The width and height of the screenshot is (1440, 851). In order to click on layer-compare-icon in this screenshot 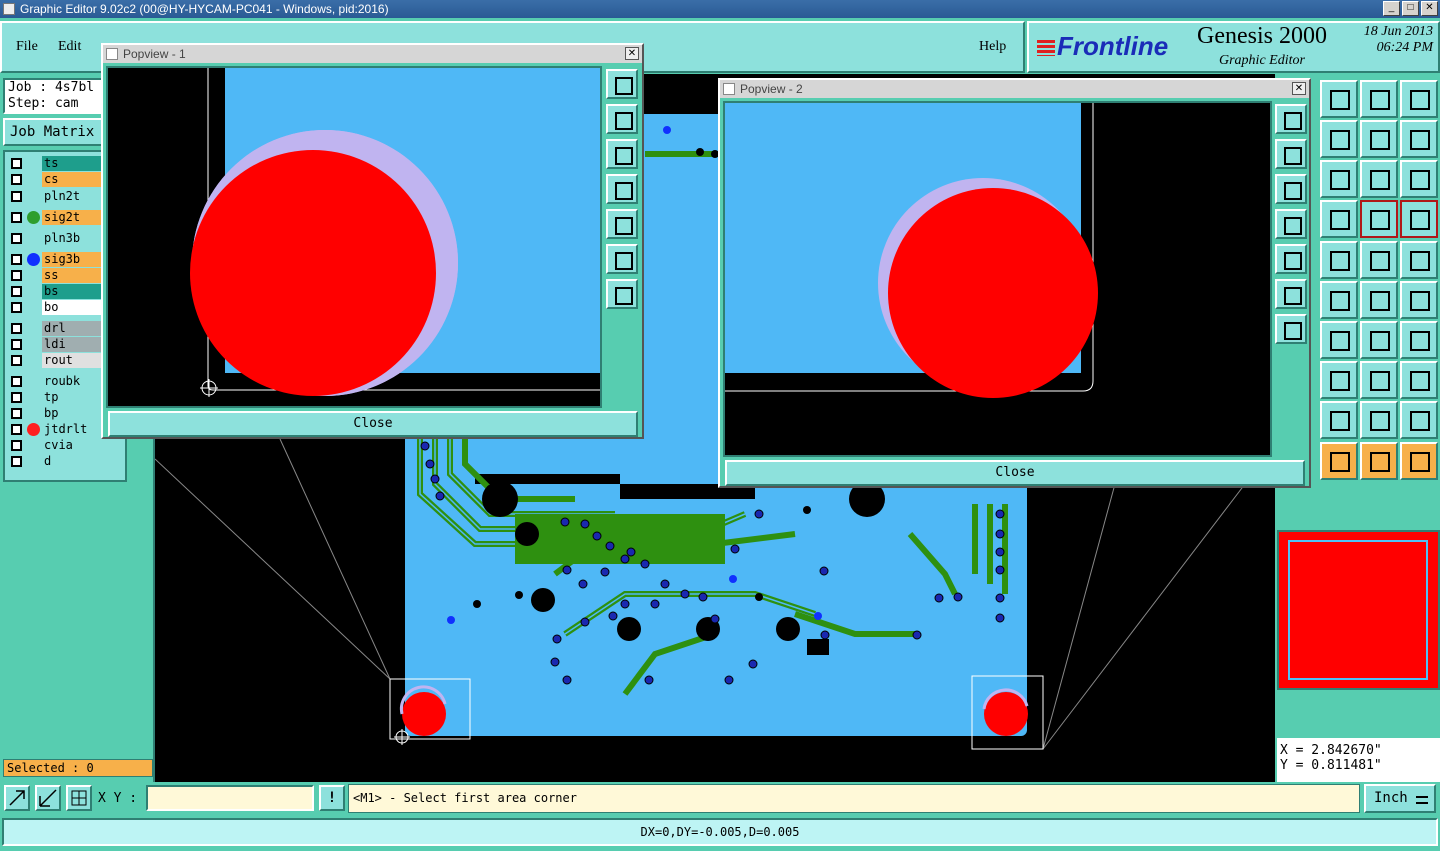, I will do `click(1379, 219)`.